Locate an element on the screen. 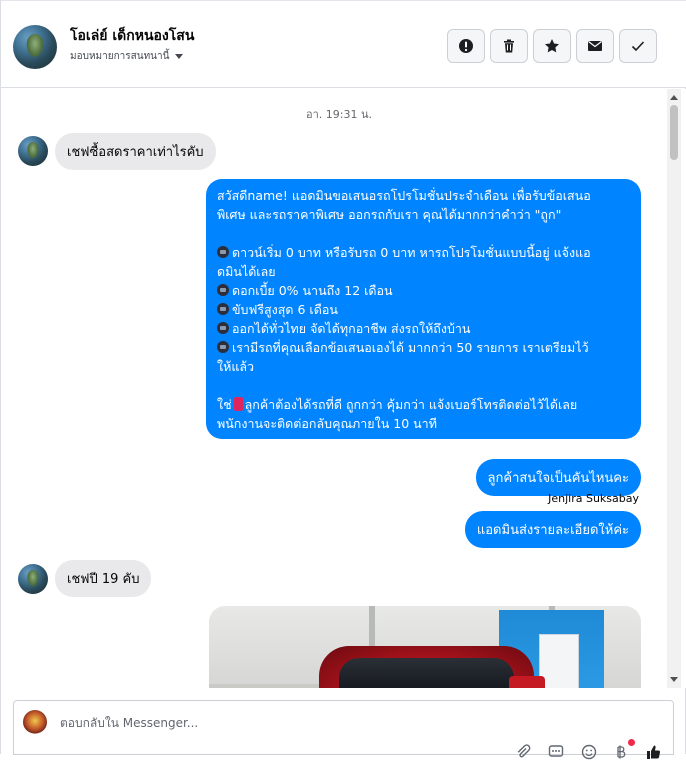 The height and width of the screenshot is (761, 686). trash-icon is located at coordinates (509, 46).